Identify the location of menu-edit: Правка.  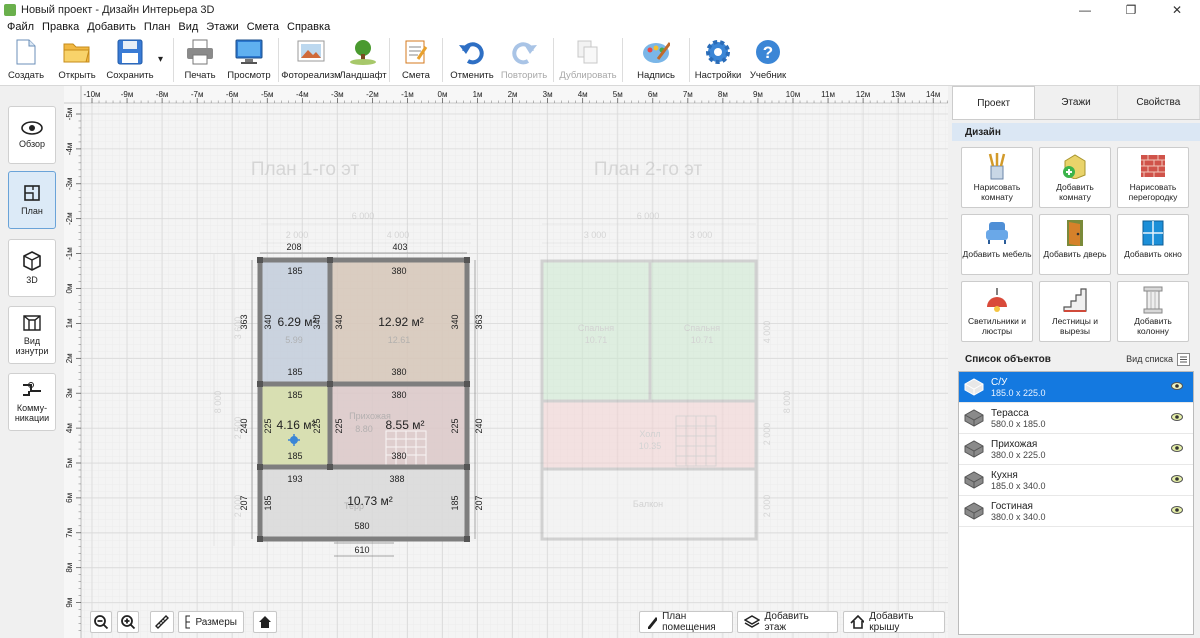
(60, 27).